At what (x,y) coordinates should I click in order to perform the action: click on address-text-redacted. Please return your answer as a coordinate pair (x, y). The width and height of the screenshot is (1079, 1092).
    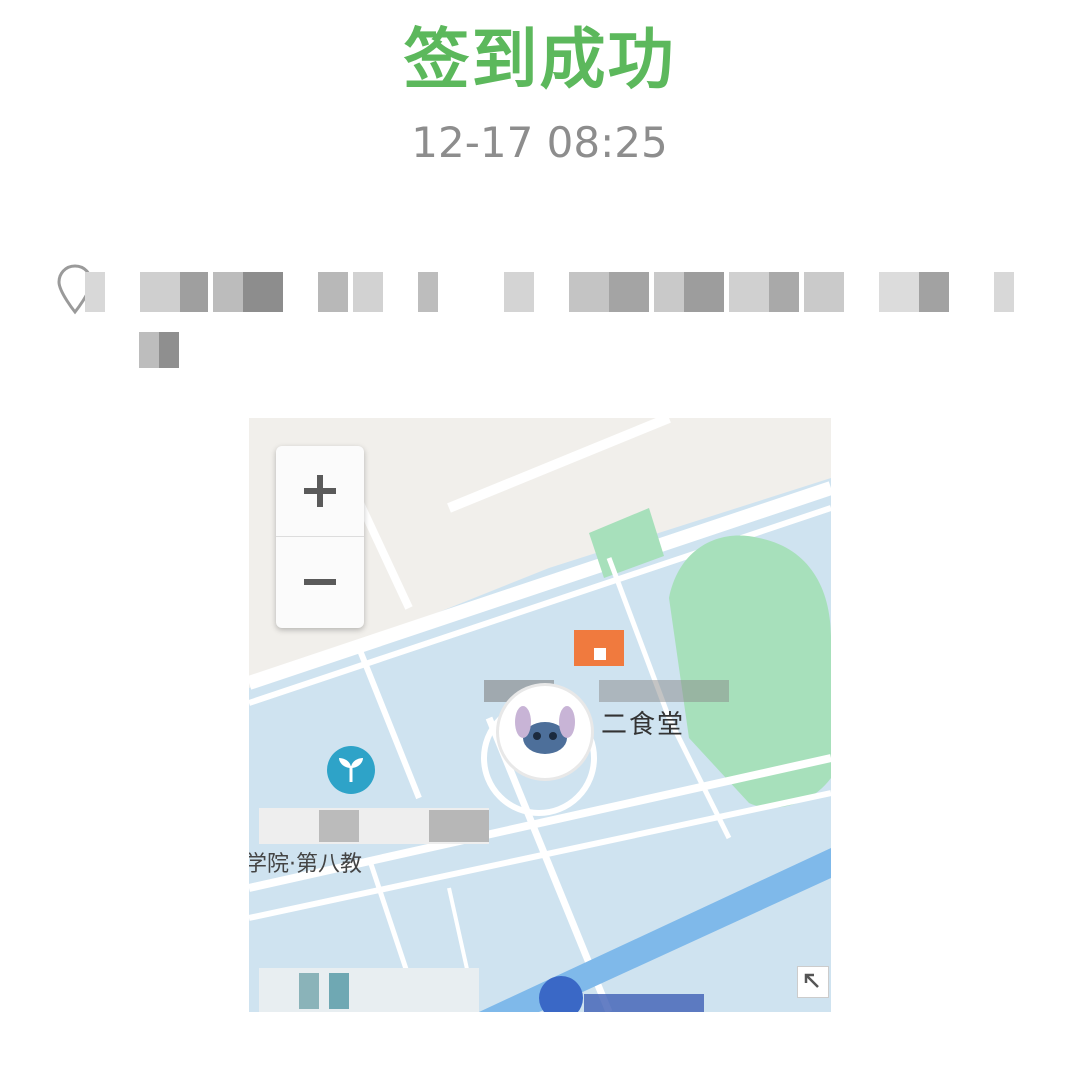
    Looking at the image, I should click on (550, 292).